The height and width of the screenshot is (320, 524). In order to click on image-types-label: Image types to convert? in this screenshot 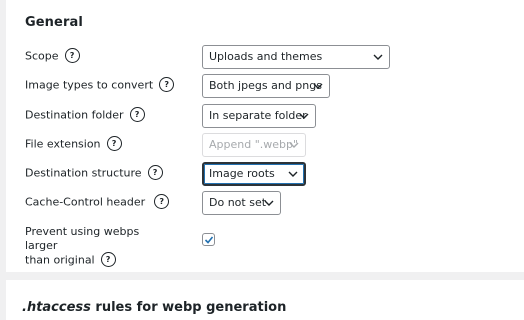, I will do `click(100, 85)`.